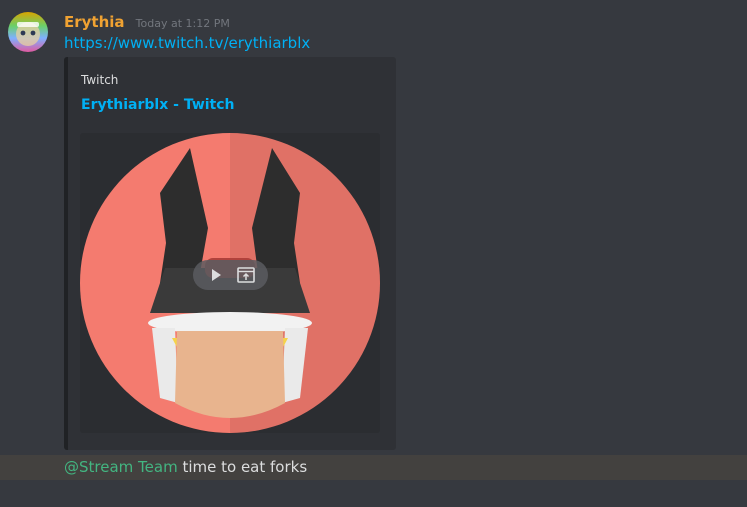 This screenshot has width=747, height=507. What do you see at coordinates (28, 32) in the screenshot?
I see `avatar` at bounding box center [28, 32].